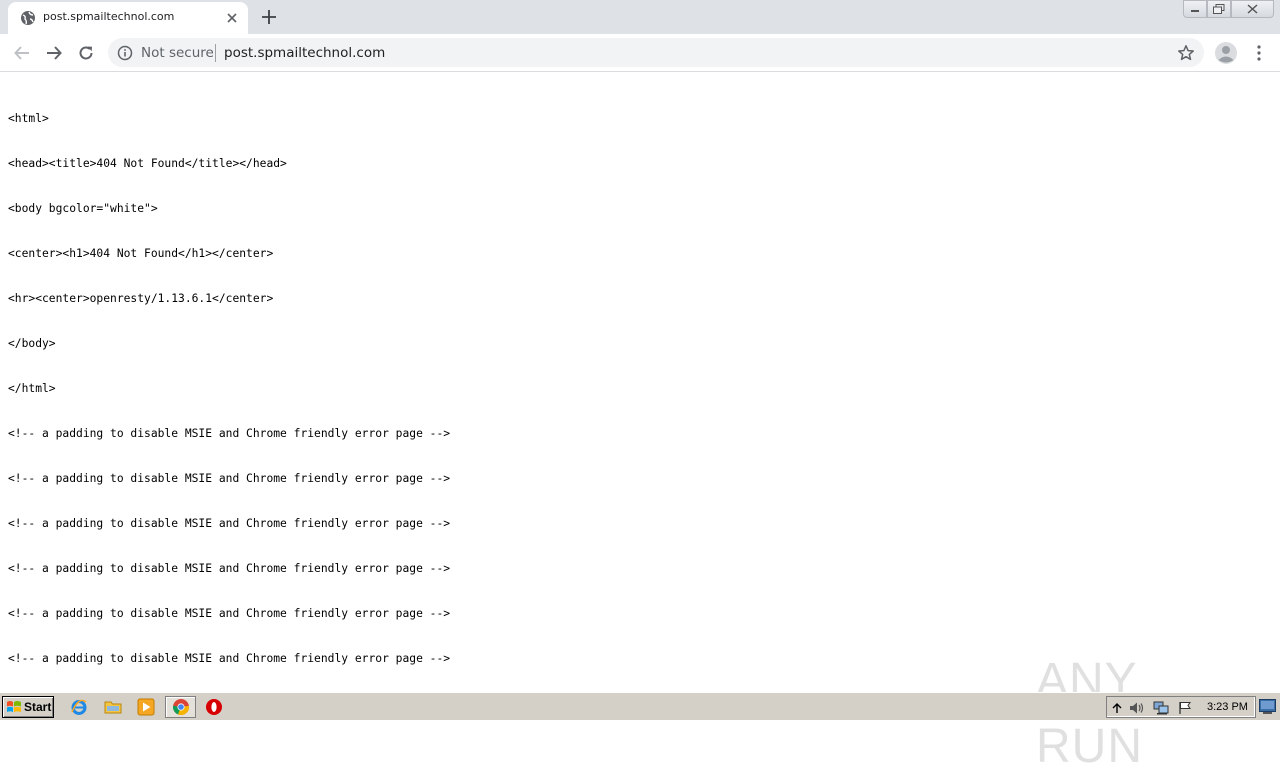  What do you see at coordinates (1117, 708) in the screenshot?
I see `show-hidden-icons-arrow` at bounding box center [1117, 708].